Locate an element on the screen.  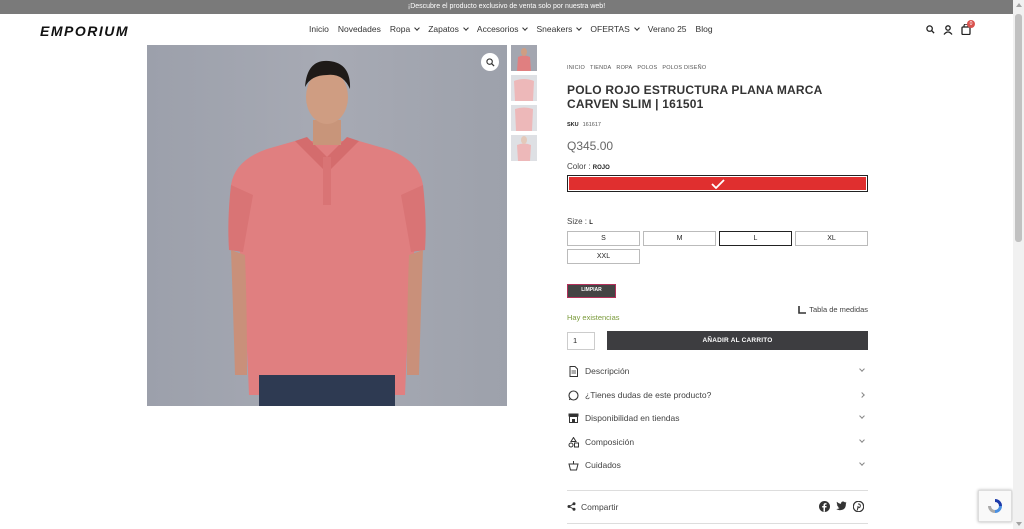
clear-button: LIMPIAR is located at coordinates (591, 291).